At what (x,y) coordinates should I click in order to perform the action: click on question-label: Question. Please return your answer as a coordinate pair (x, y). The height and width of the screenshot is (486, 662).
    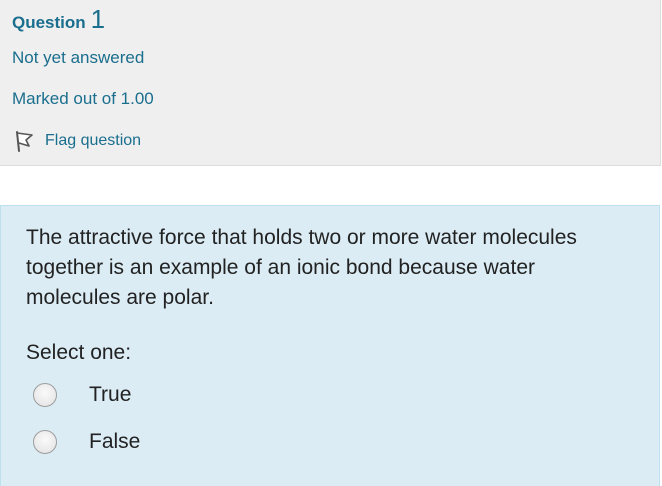
    Looking at the image, I should click on (49, 22).